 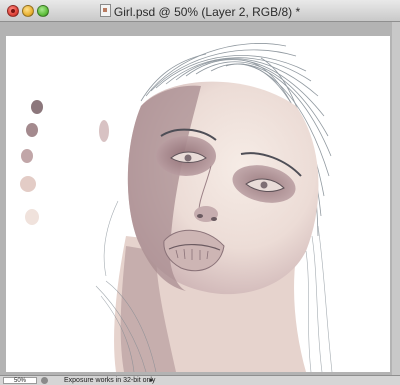 I want to click on status-info: Exposure works in 32-bit only, so click(x=110, y=380).